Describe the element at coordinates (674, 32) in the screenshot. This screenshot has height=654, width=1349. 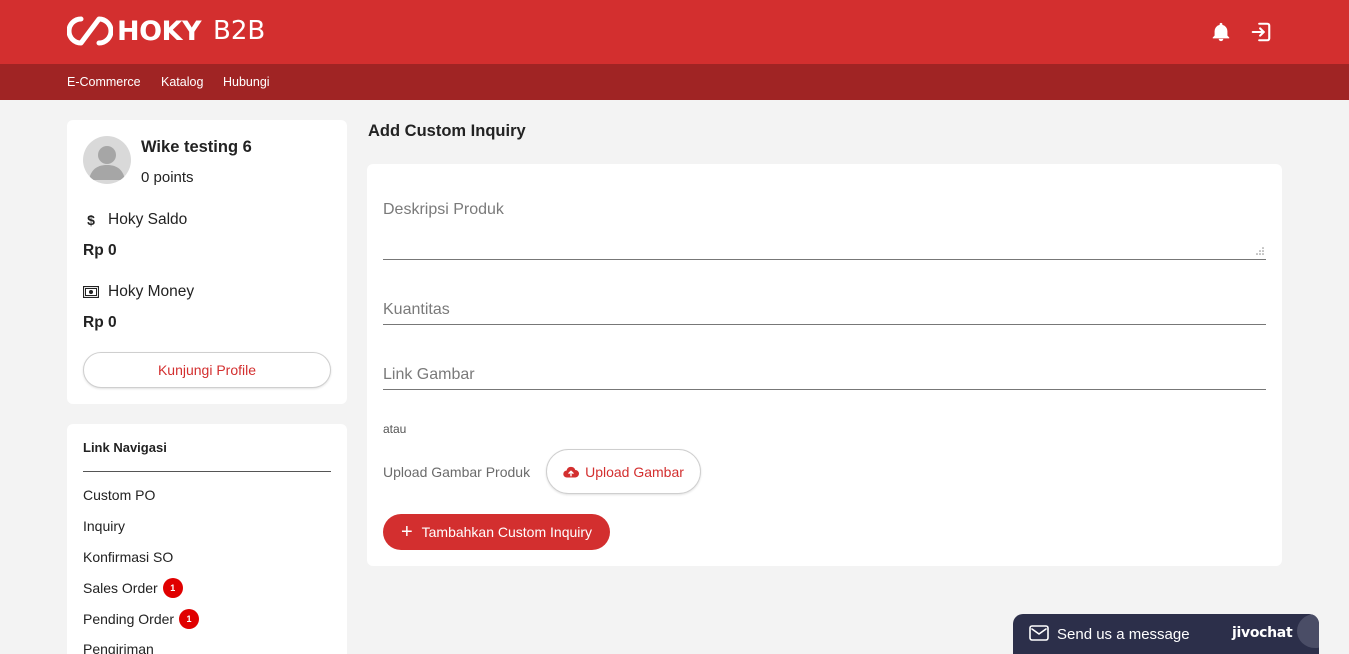
I see `top-header: HOKY B2B` at that location.